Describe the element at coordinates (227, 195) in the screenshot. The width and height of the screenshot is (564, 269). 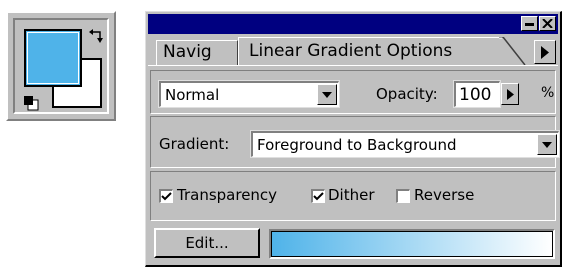
I see `transparency-label: Transparency` at that location.